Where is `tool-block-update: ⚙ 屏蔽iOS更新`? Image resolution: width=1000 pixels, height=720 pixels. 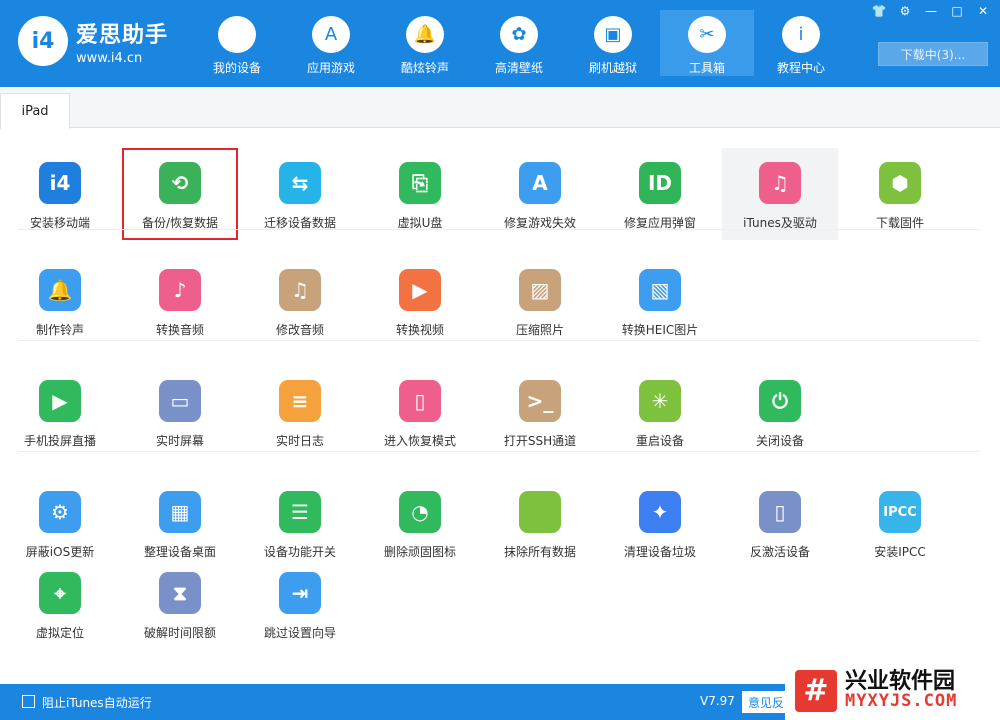 tool-block-update: ⚙ 屏蔽iOS更新 is located at coordinates (60, 521).